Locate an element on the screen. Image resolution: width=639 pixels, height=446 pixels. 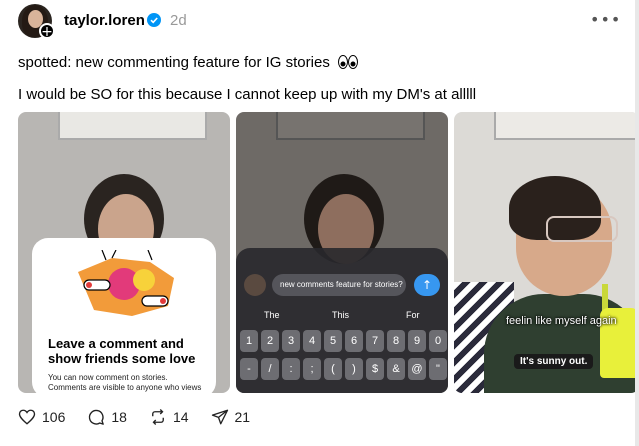
key: $ is located at coordinates (375, 369).